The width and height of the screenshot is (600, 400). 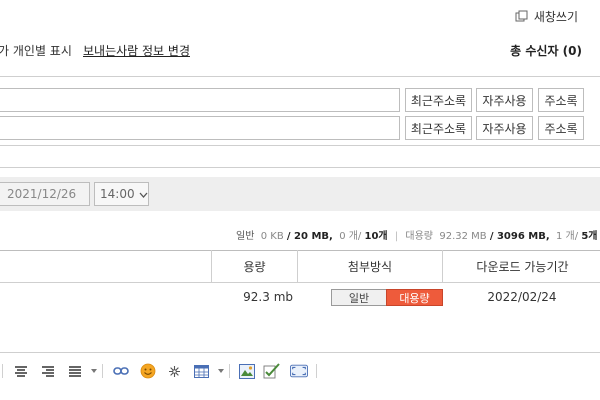 I want to click on download-period: 2022/02/24, so click(x=522, y=297).